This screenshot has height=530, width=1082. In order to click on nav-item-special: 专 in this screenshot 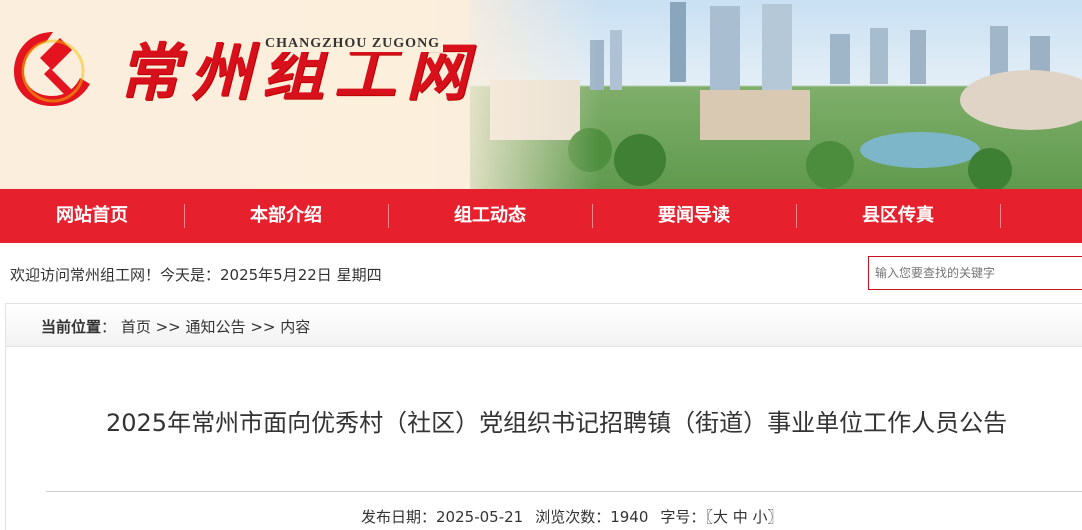, I will do `click(1041, 216)`.